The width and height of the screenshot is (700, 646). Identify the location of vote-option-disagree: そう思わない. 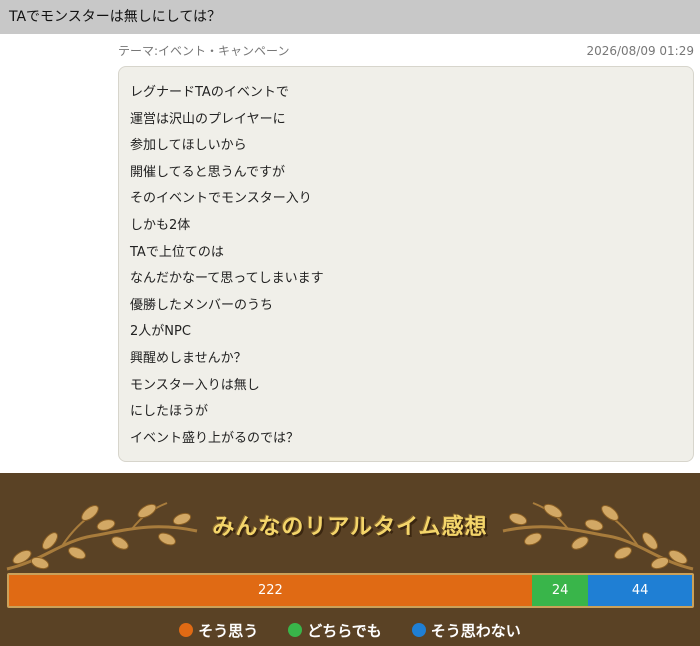
(466, 630).